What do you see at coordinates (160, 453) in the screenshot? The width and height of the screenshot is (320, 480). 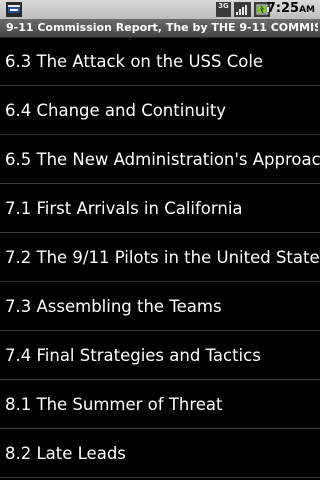 I see `list-item: 8.2 Late Leads` at bounding box center [160, 453].